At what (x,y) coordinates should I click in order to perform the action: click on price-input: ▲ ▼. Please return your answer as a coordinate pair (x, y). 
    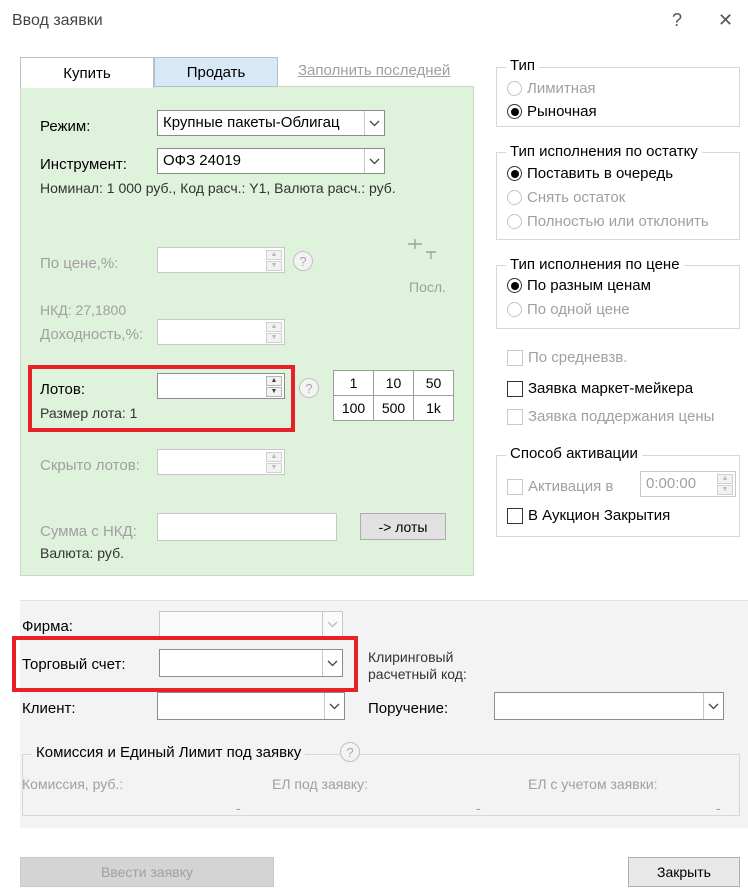
    Looking at the image, I should click on (221, 260).